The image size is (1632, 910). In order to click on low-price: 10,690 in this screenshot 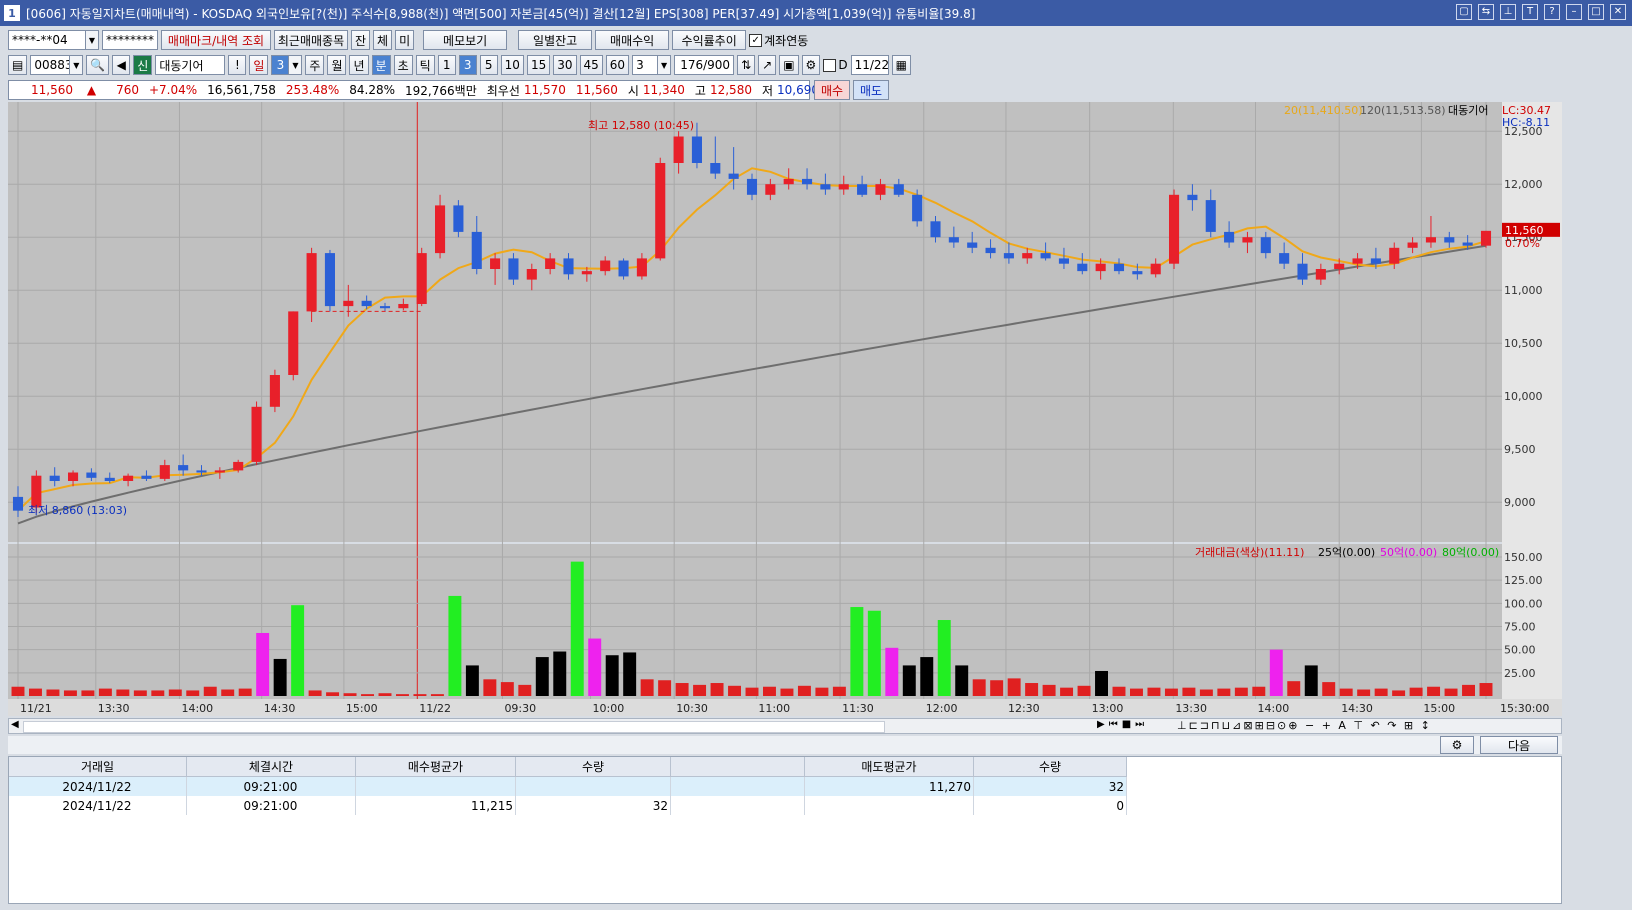, I will do `click(798, 90)`.